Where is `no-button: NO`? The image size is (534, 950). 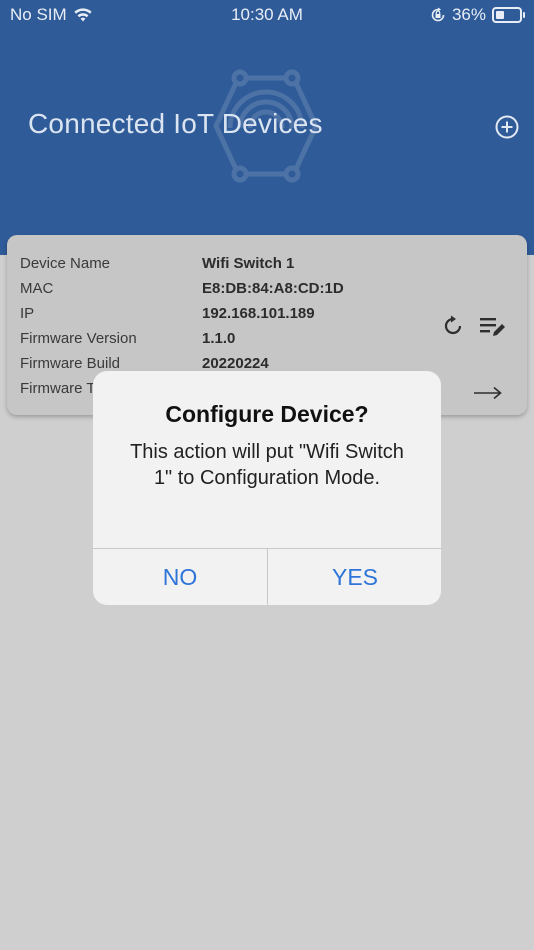 no-button: NO is located at coordinates (180, 577).